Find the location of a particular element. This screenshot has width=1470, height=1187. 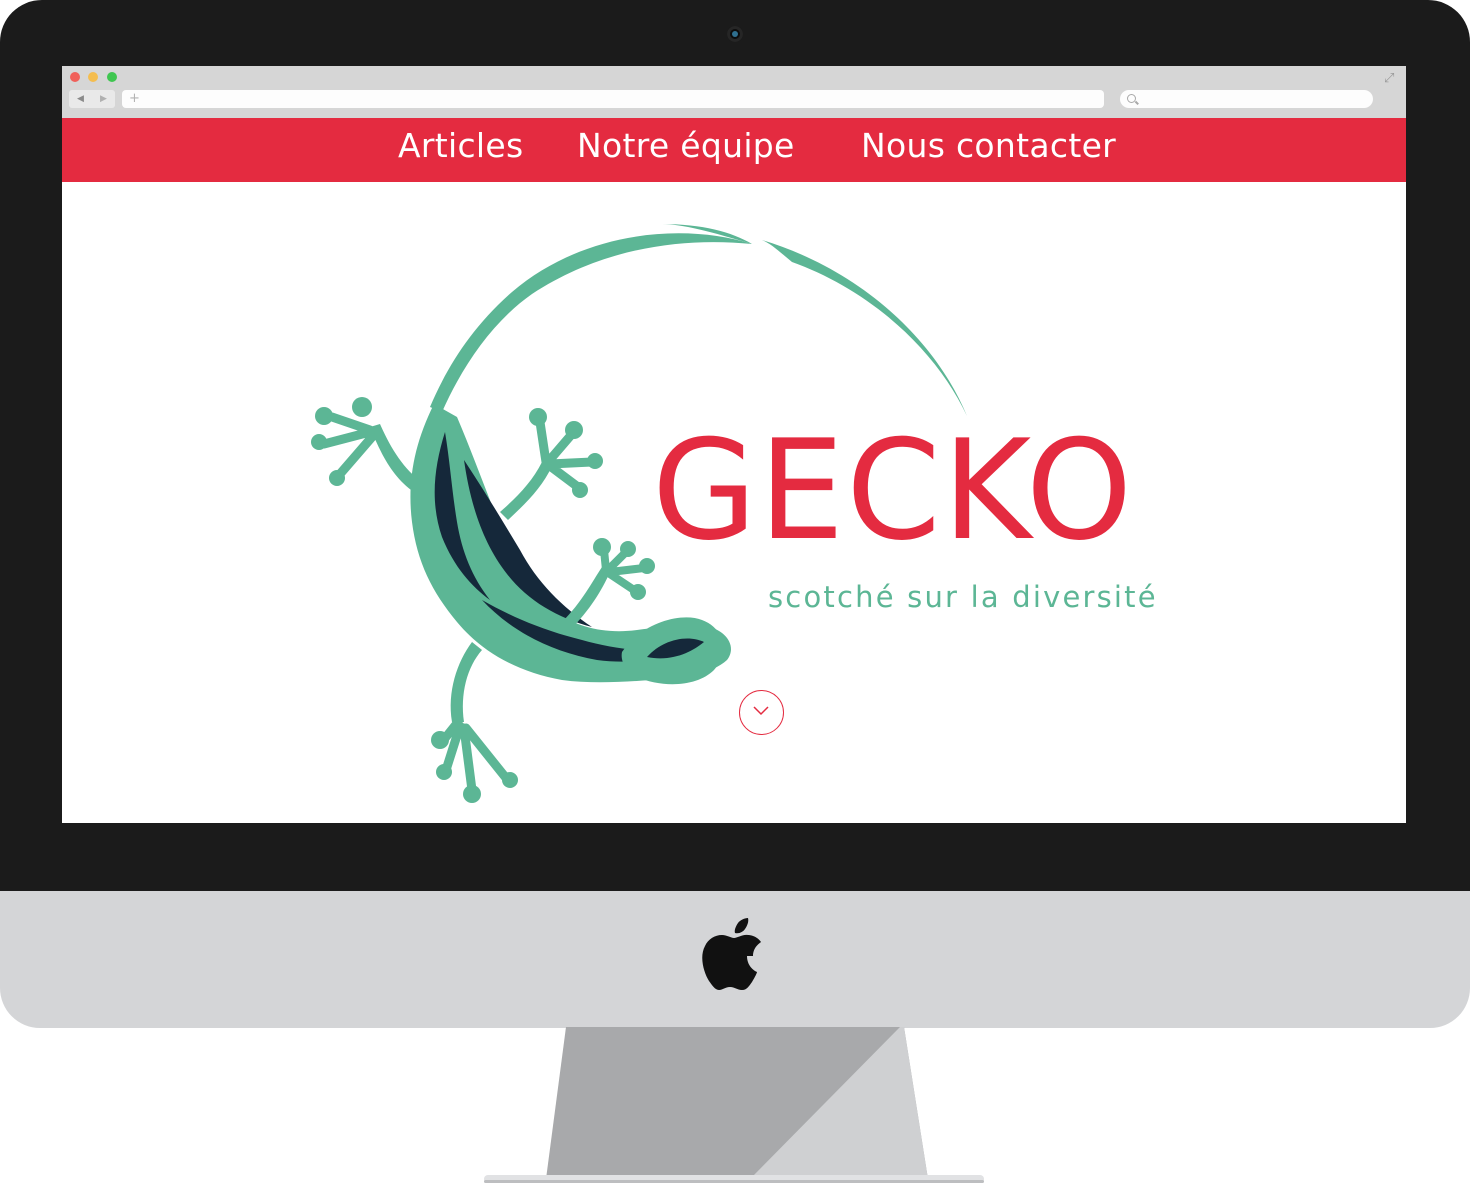

site-navigation: Articles Notre équipe Nous contacter is located at coordinates (734, 150).